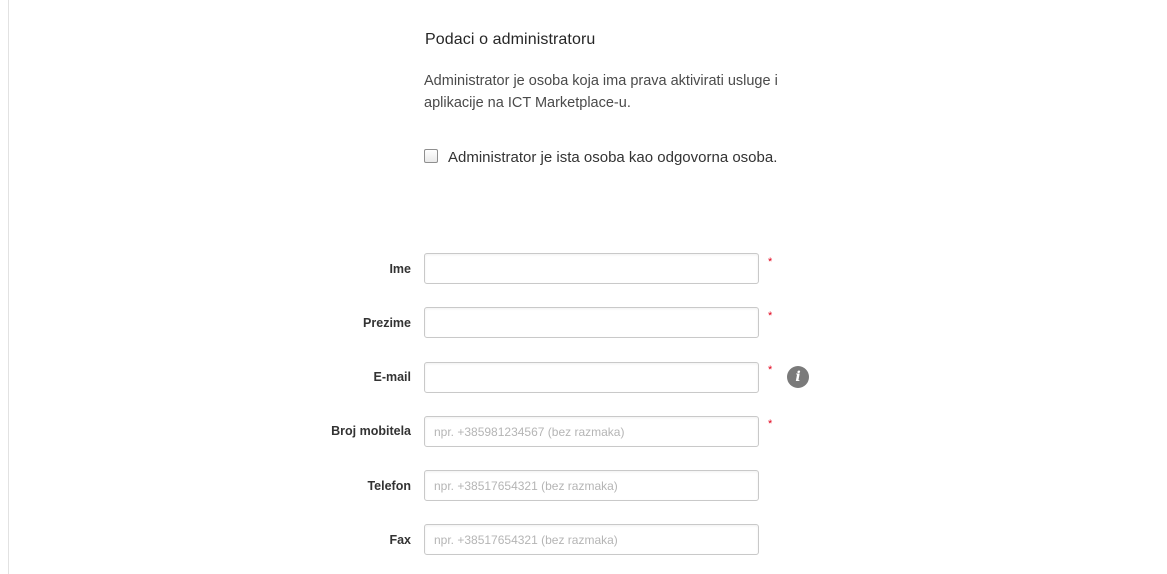 Image resolution: width=1167 pixels, height=574 pixels. What do you see at coordinates (387, 323) in the screenshot?
I see `last-name-label: Prezime` at bounding box center [387, 323].